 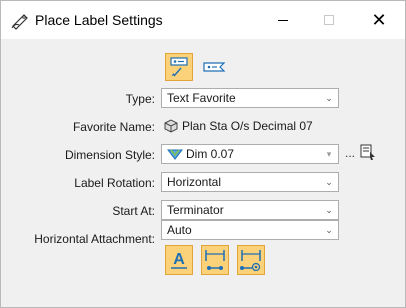 I want to click on dimension-style-dropdown: Dim 0.07 ▾, so click(x=250, y=154).